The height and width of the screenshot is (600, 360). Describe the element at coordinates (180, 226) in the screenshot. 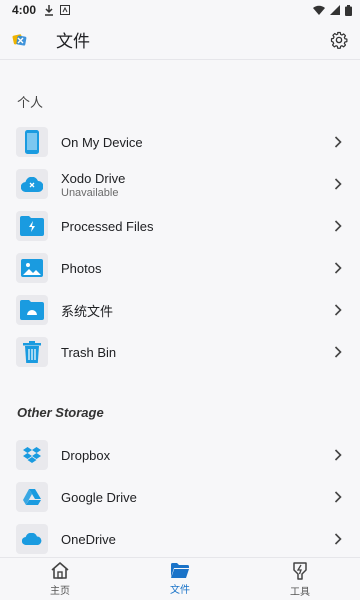

I see `source-item-processed-files: Processed Files` at that location.